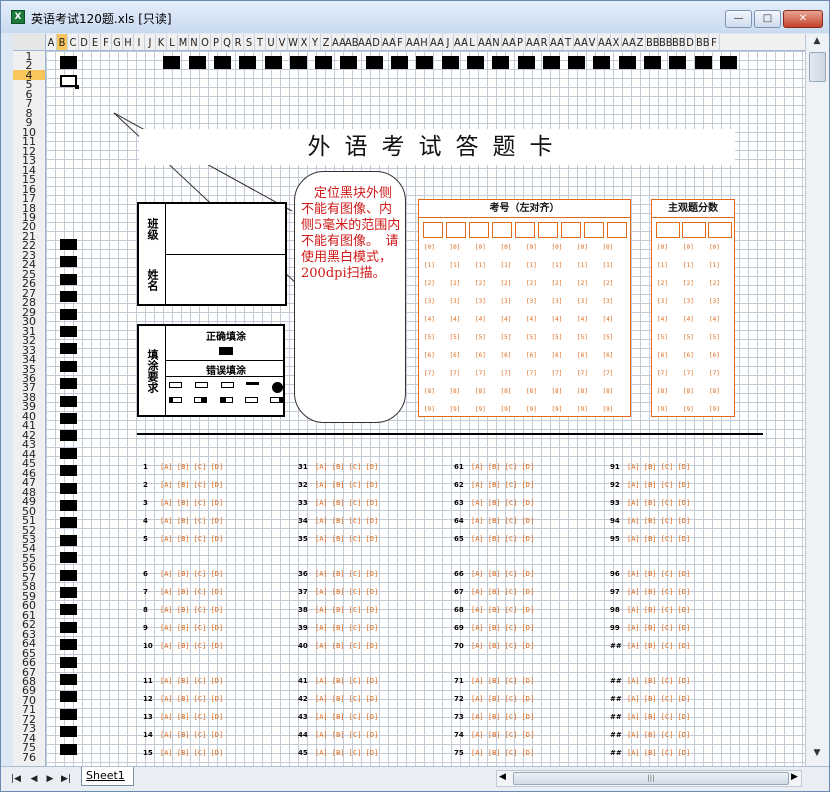  What do you see at coordinates (714, 319) in the screenshot?
I see `score-digit-option: [4]` at bounding box center [714, 319].